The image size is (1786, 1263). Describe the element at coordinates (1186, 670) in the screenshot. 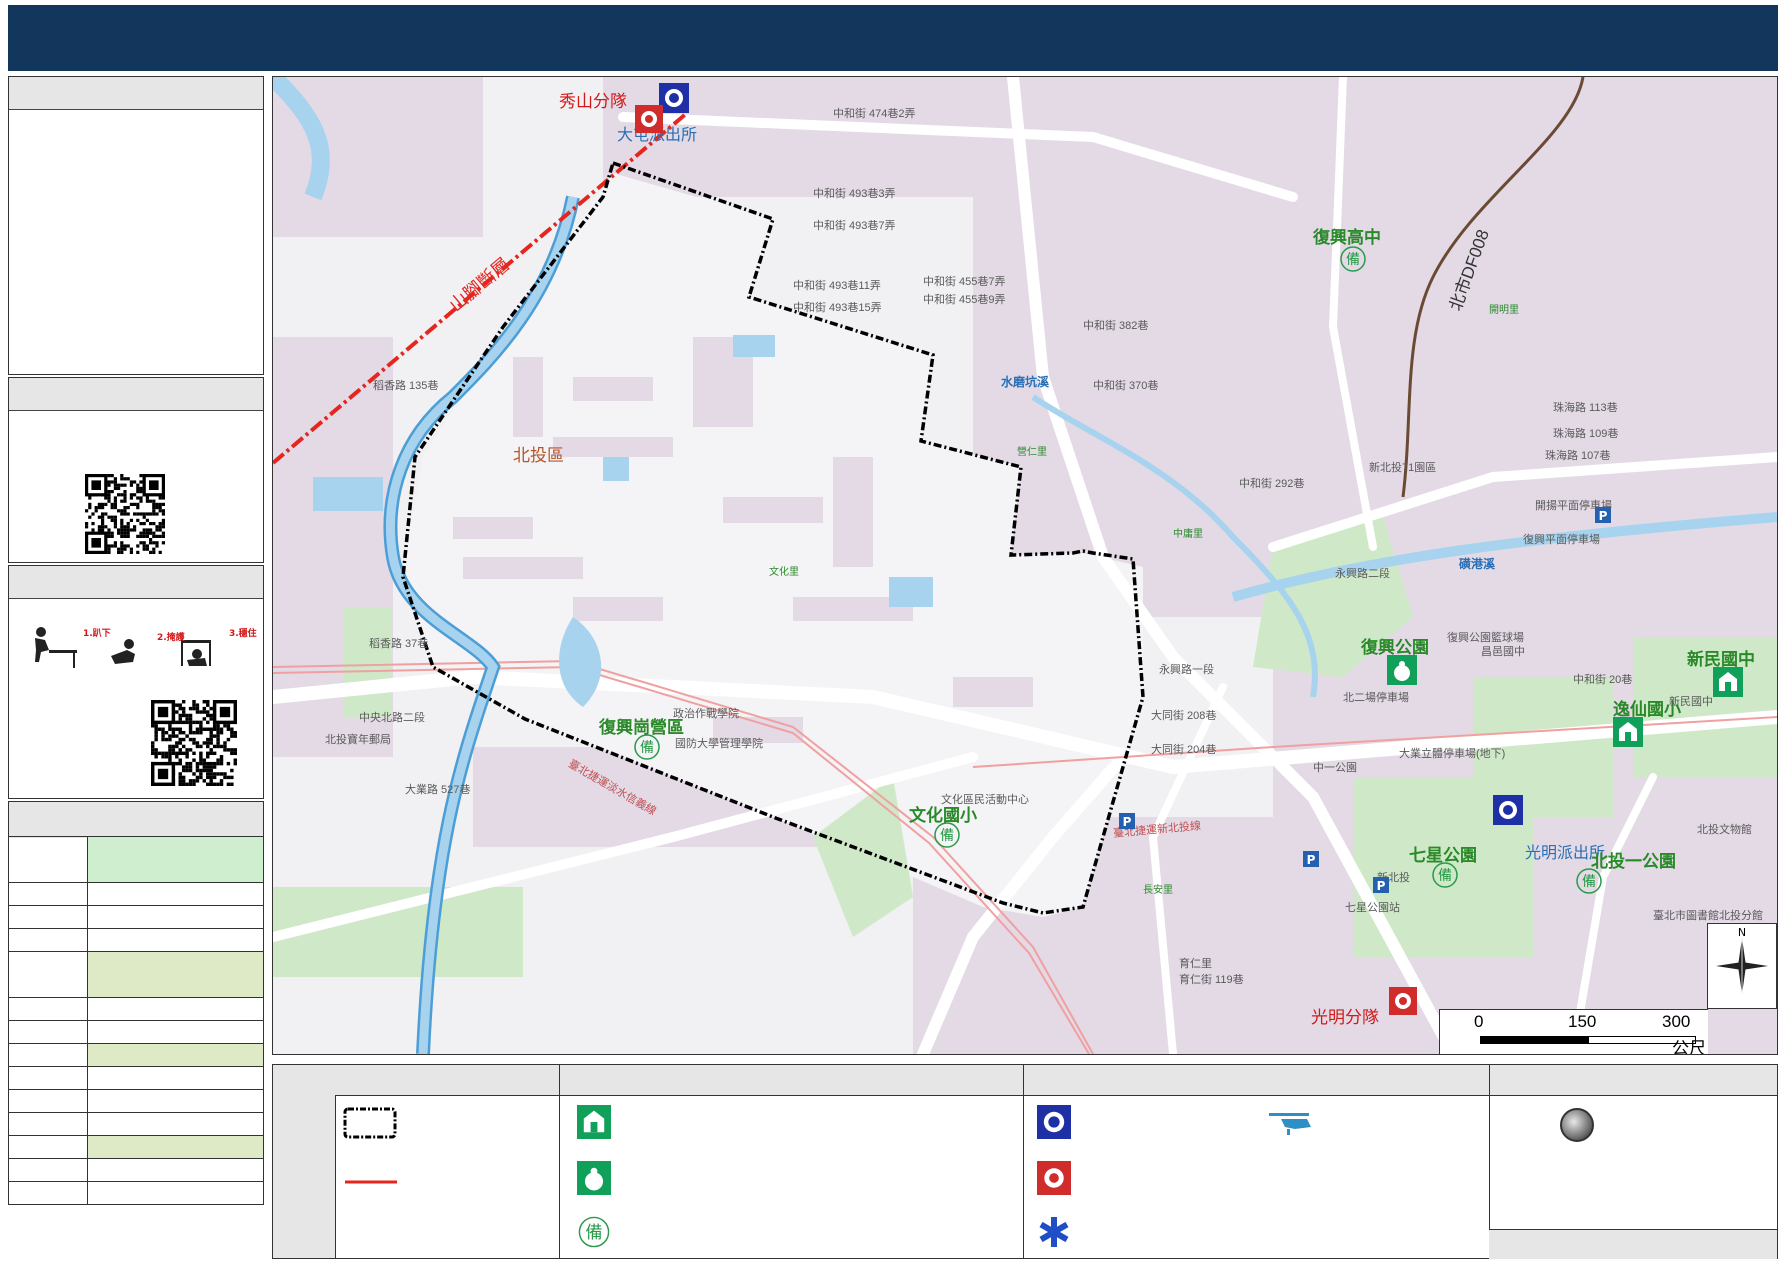

I see `label-yongxing-1: 永興路一段` at that location.